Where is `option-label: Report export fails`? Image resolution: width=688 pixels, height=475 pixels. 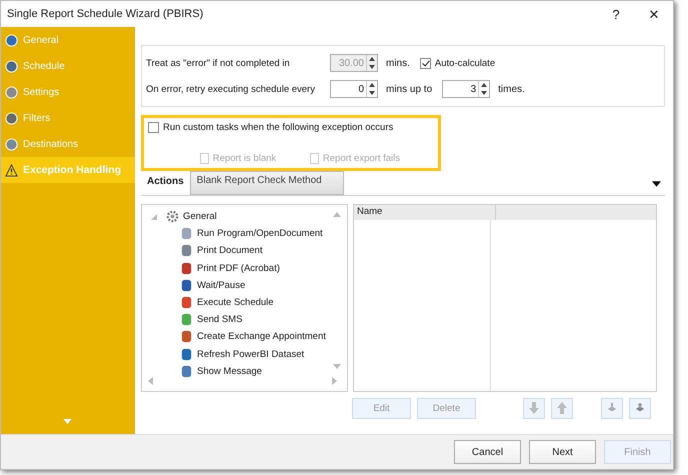 option-label: Report export fails is located at coordinates (361, 158).